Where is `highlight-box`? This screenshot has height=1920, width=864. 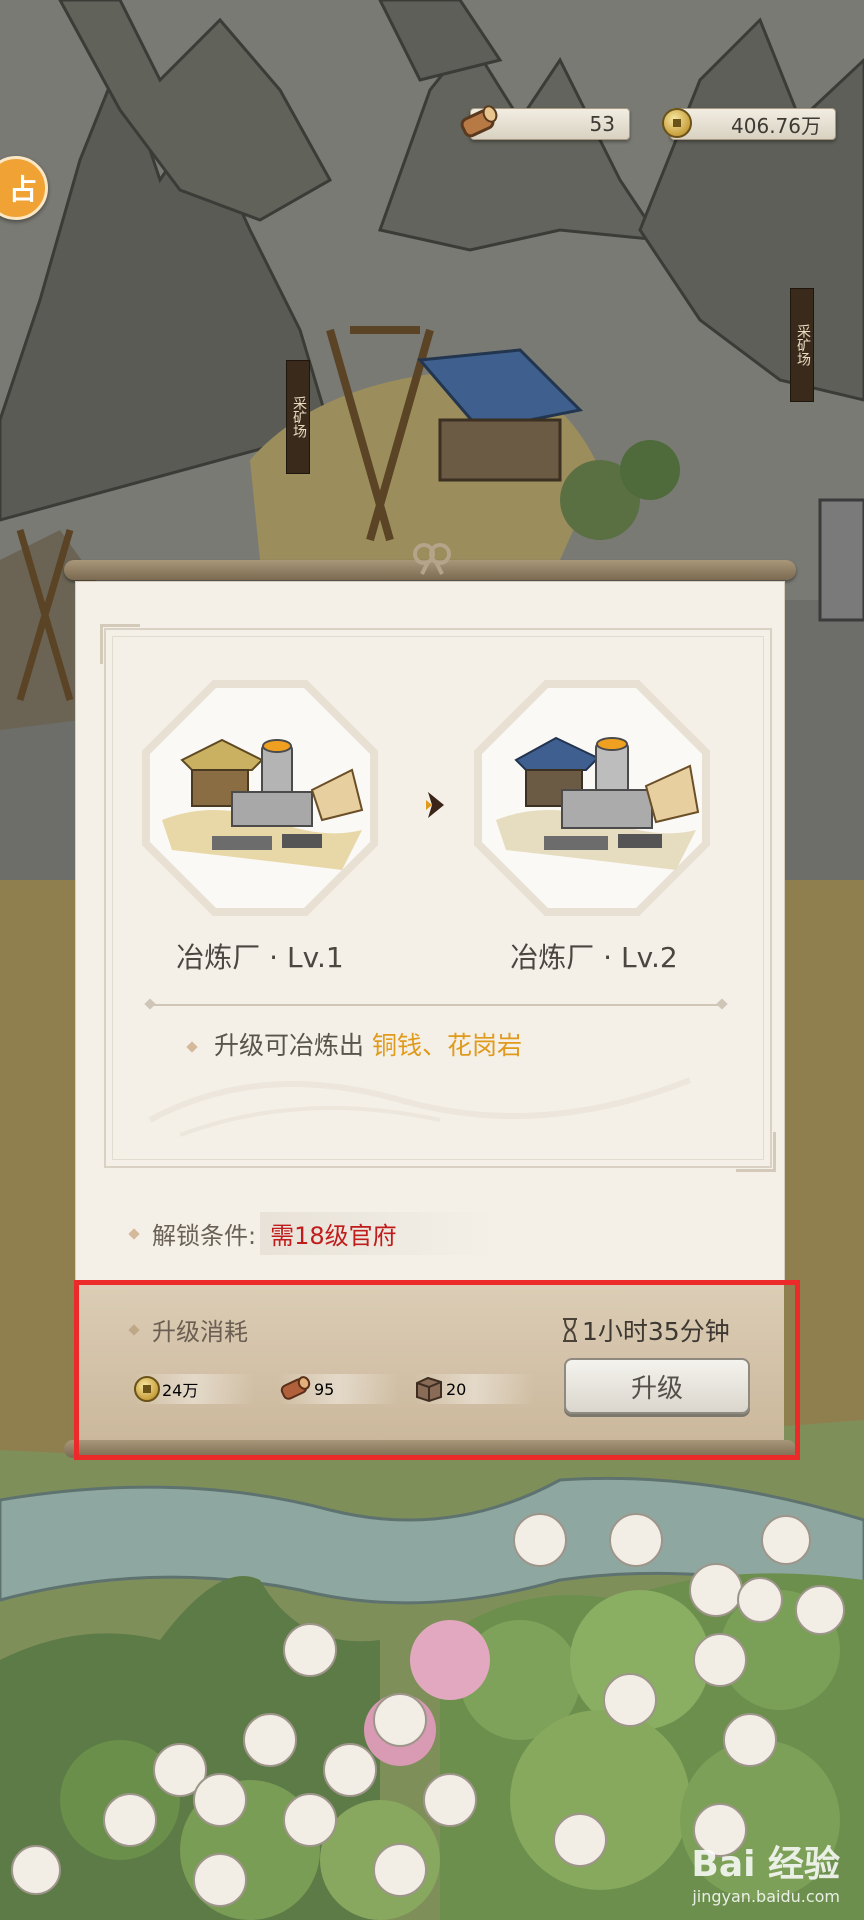
highlight-box is located at coordinates (437, 1370).